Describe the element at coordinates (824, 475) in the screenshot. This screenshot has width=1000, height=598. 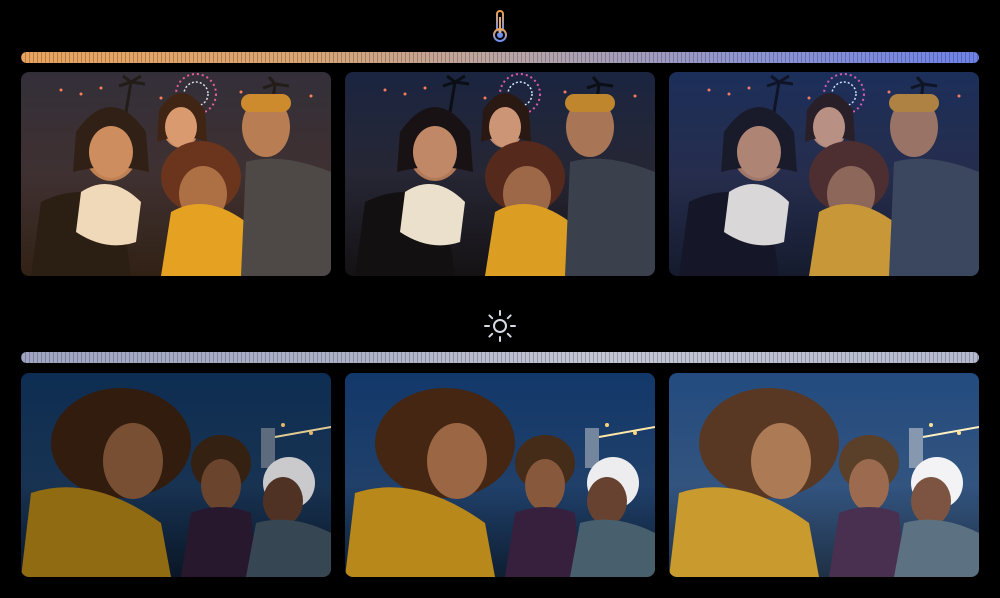
I see `trio-selfie-bright-photo` at that location.